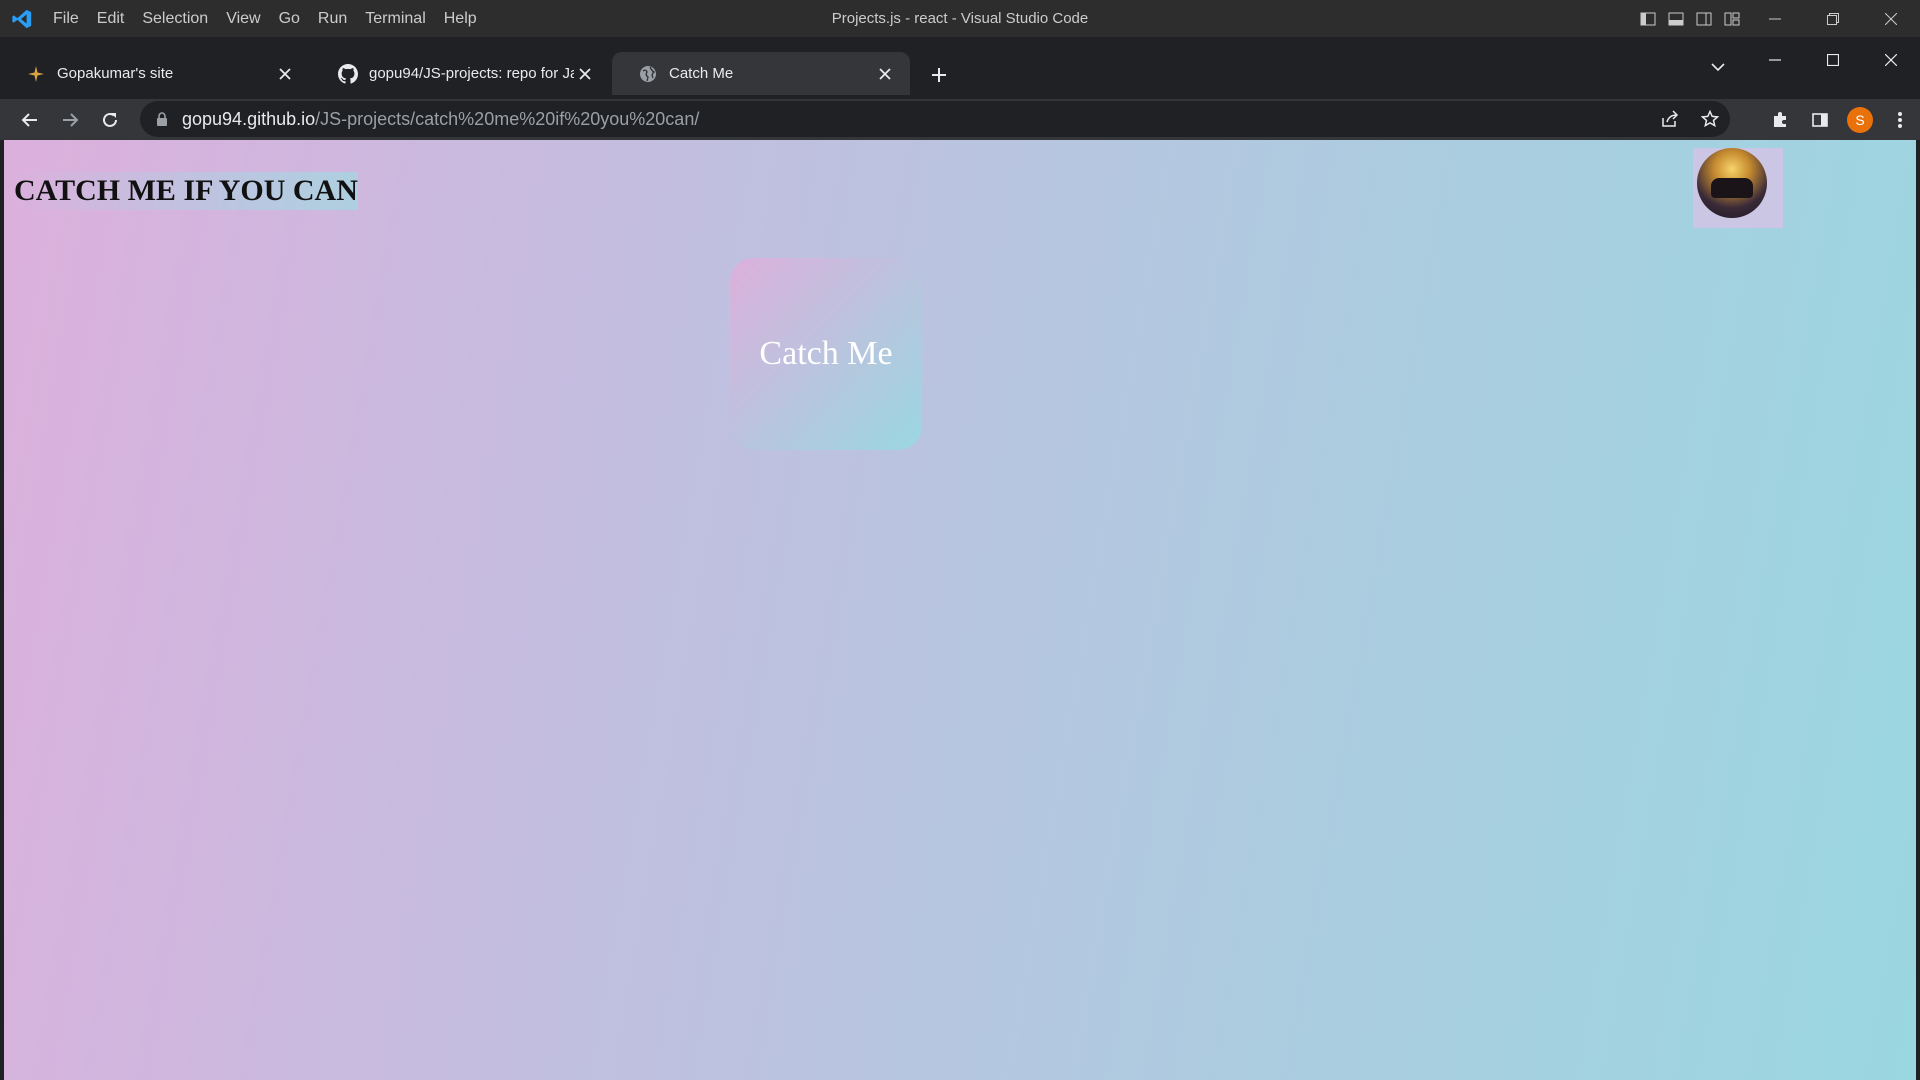  What do you see at coordinates (1860, 119) in the screenshot?
I see `profile-avatar: S` at bounding box center [1860, 119].